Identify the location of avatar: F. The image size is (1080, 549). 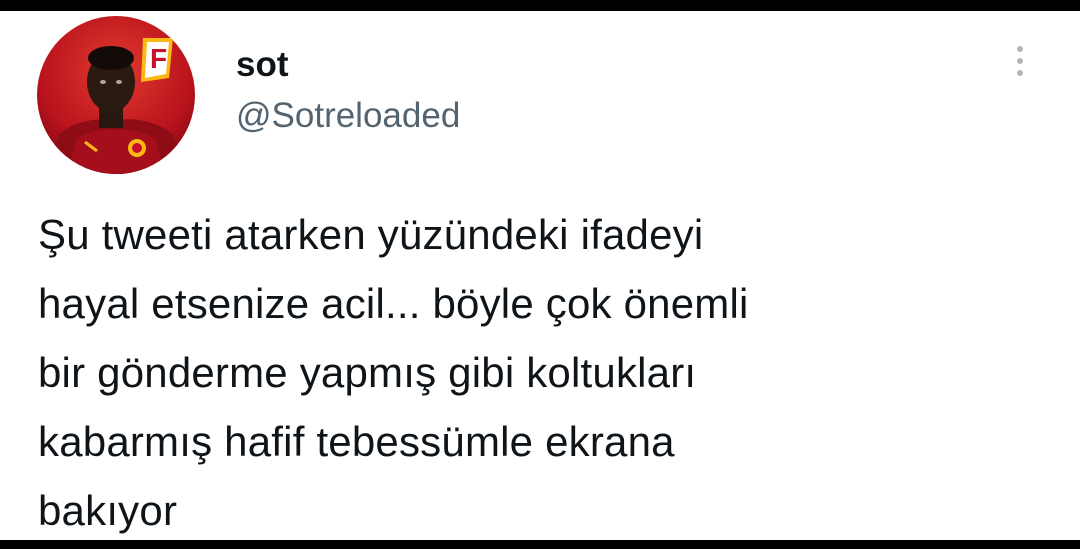
(116, 95).